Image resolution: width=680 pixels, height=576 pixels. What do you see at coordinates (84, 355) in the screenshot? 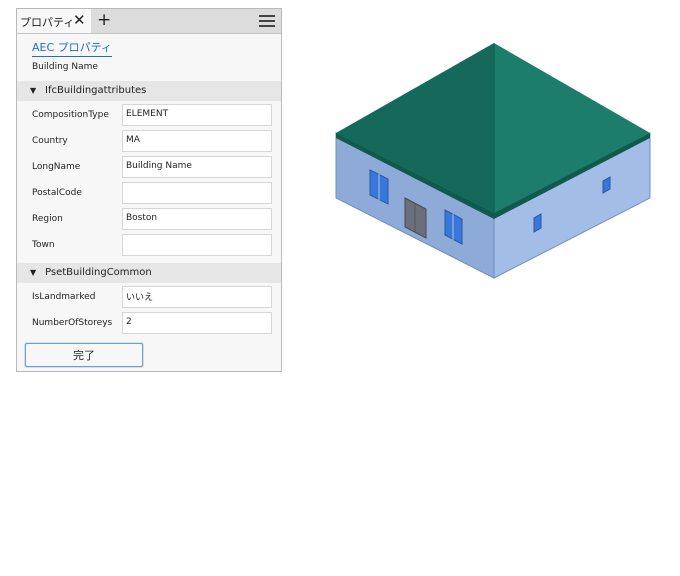
I see `done-button: 完了` at bounding box center [84, 355].